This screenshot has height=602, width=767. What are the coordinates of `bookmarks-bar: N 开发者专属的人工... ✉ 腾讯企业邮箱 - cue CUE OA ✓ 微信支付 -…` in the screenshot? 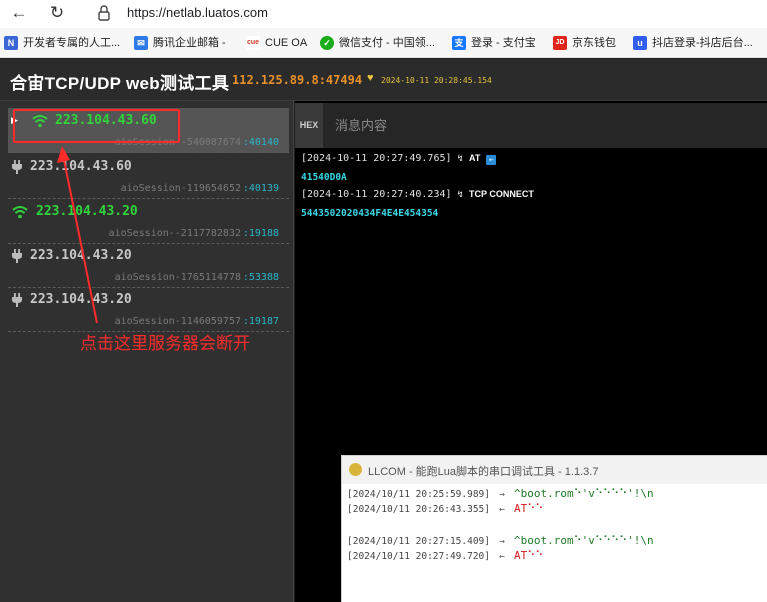 It's located at (383, 43).